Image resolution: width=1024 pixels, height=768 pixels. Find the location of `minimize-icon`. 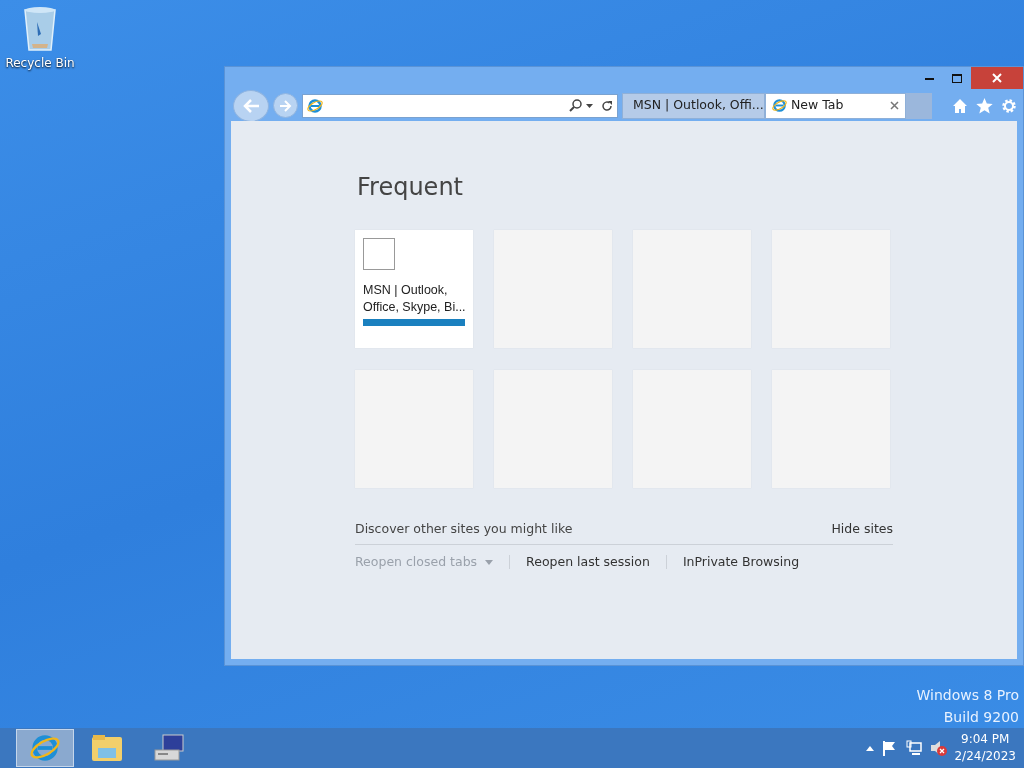

minimize-icon is located at coordinates (929, 78).